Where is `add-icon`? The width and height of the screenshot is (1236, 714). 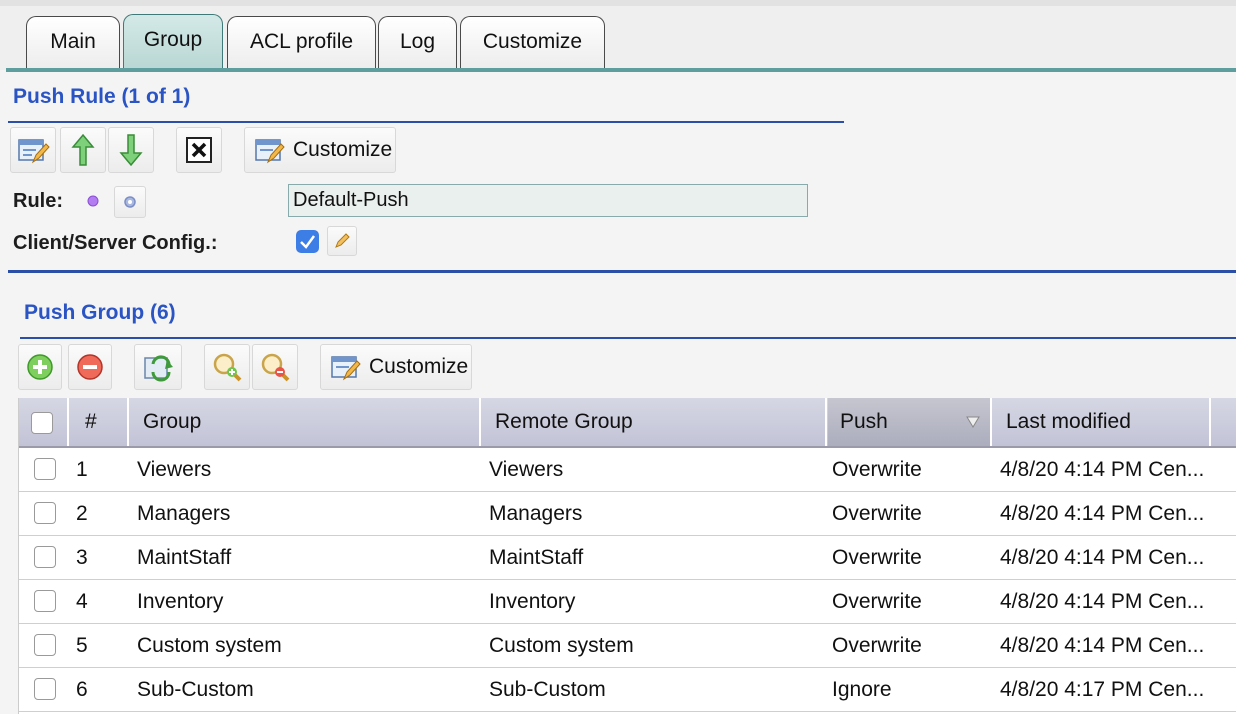
add-icon is located at coordinates (40, 367).